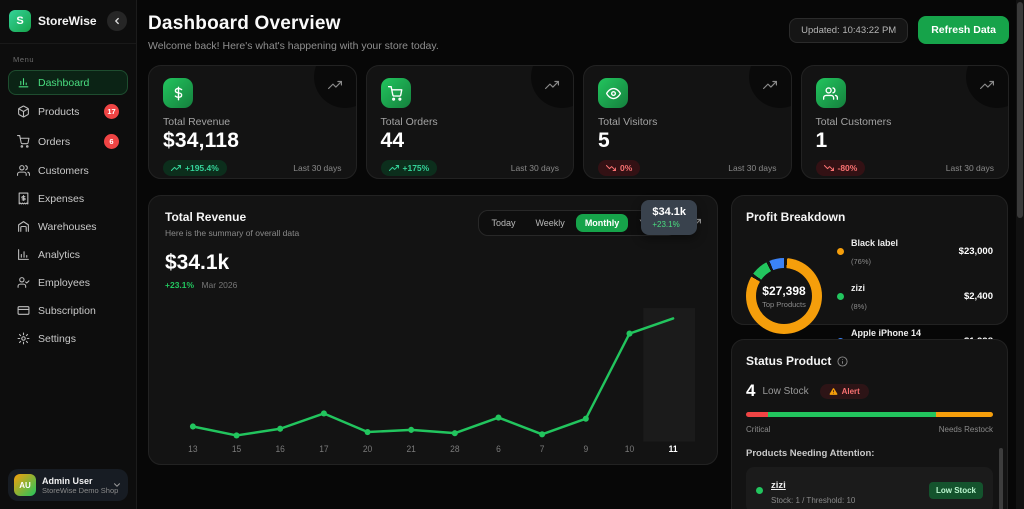 The height and width of the screenshot is (509, 1024). I want to click on sidebar-item-expenses: Expenses, so click(68, 198).